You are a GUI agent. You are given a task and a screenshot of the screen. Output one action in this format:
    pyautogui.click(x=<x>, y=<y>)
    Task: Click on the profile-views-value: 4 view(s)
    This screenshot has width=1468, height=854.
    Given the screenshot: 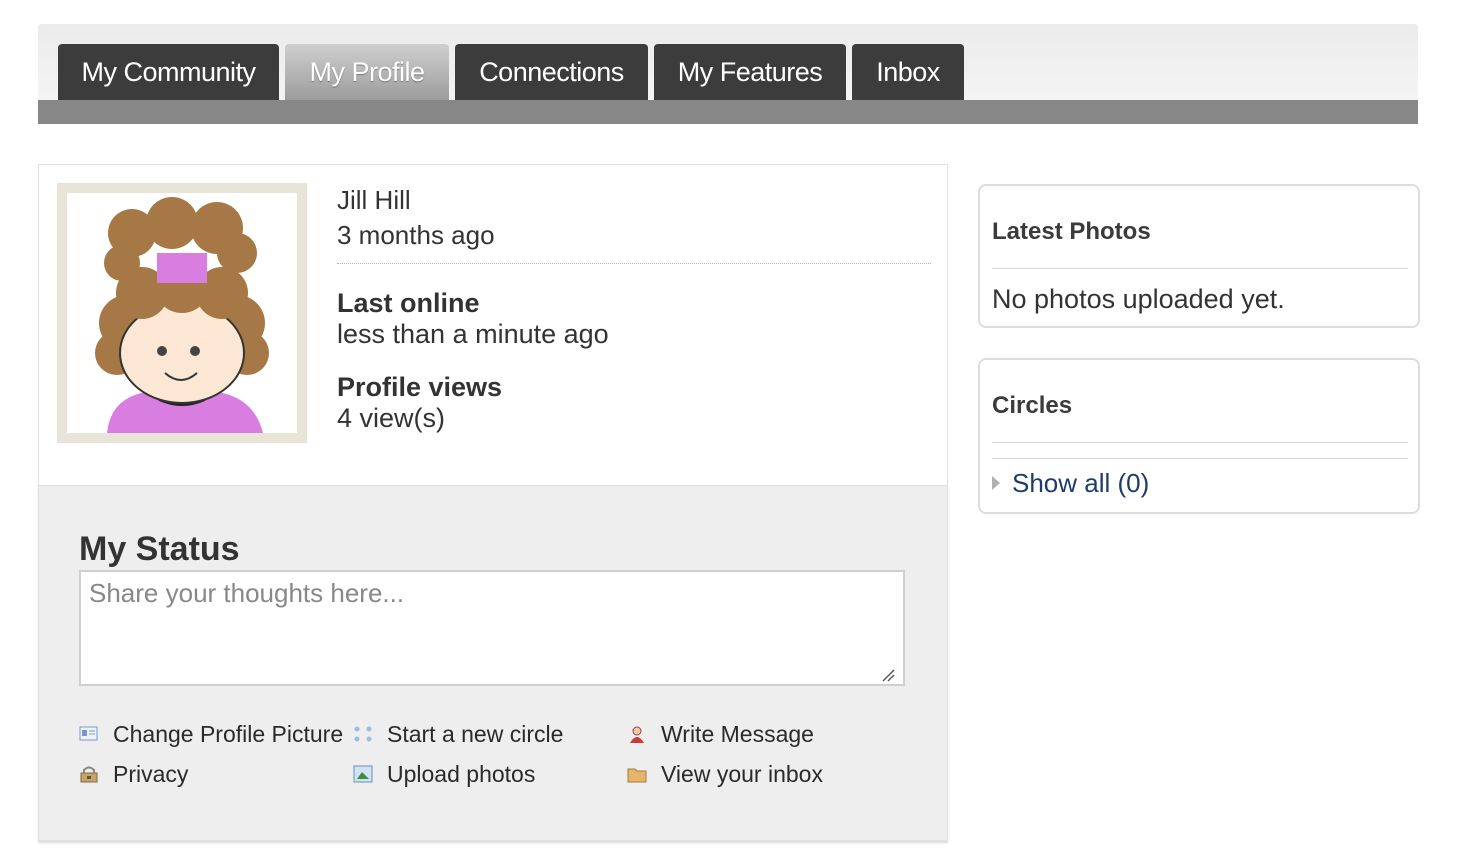 What is the action you would take?
    pyautogui.click(x=391, y=418)
    